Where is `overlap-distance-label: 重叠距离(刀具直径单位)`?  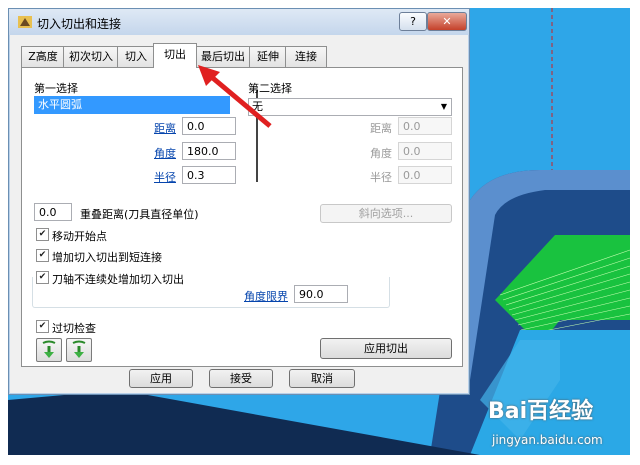
overlap-distance-label: 重叠距离(刀具直径单位) is located at coordinates (139, 214).